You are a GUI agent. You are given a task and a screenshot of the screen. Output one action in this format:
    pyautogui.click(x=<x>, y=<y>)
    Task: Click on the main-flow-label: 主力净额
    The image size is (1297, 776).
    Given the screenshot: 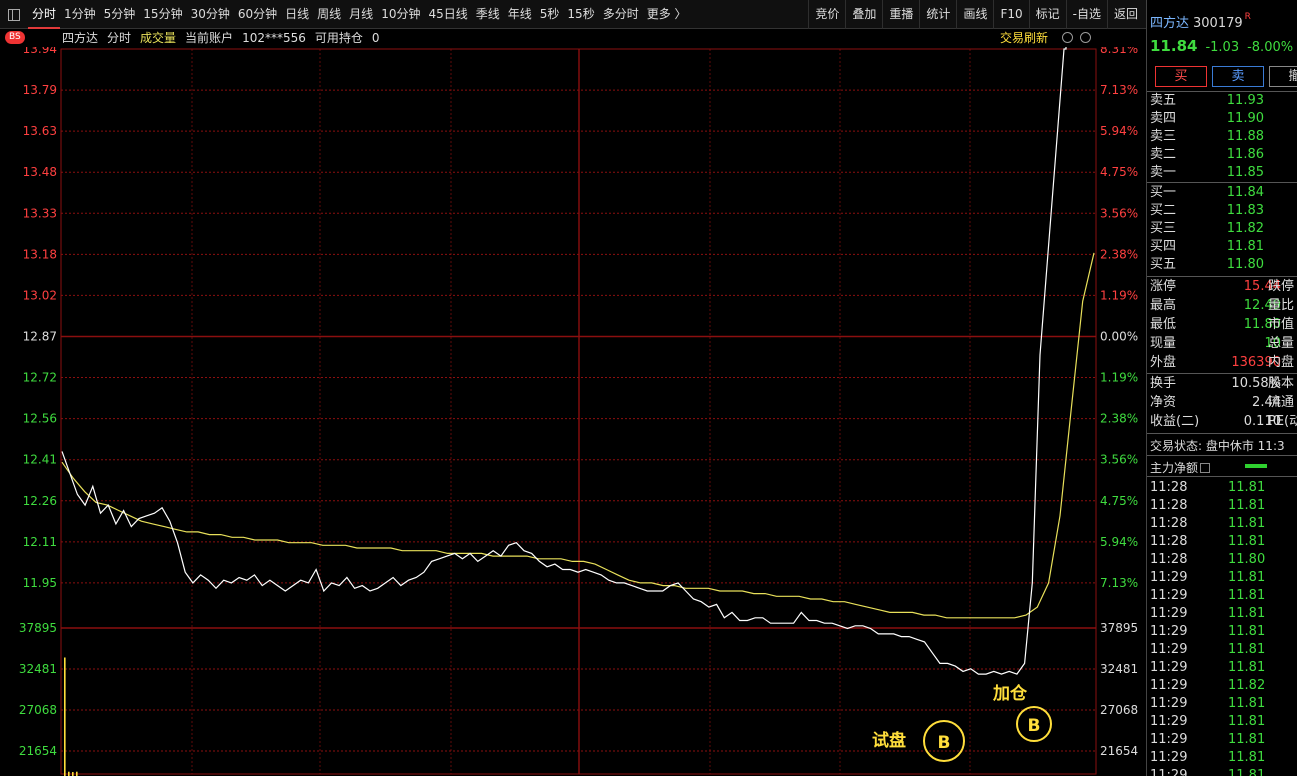 What is the action you would take?
    pyautogui.click(x=1174, y=468)
    